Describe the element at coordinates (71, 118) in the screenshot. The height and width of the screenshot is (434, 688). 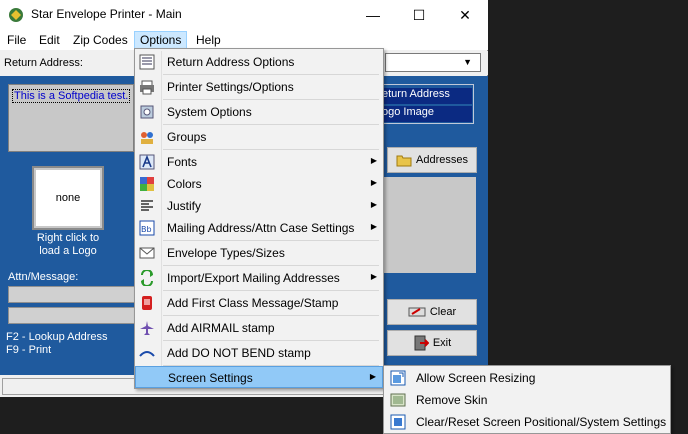
I see `return-address-text: This is a Softpedia test.` at that location.